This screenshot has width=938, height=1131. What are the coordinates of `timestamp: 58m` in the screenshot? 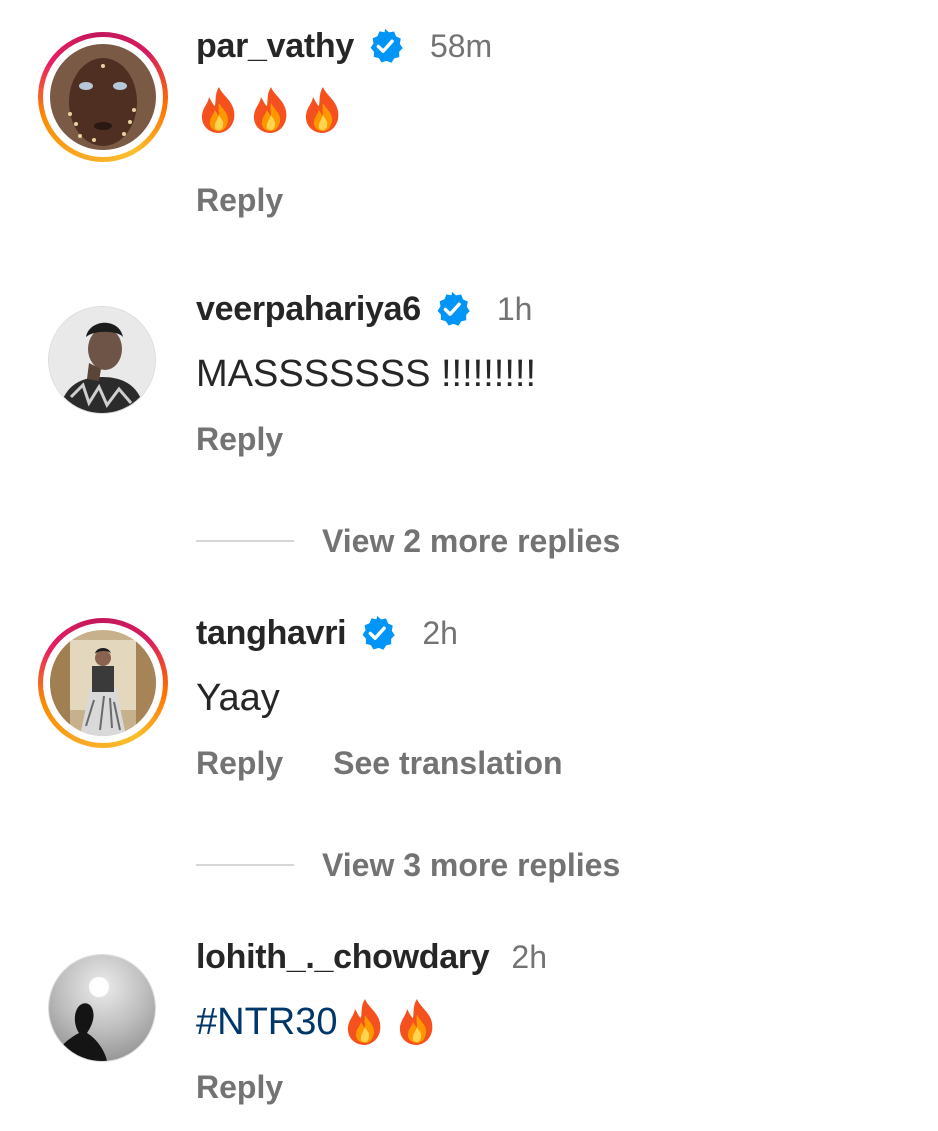 It's located at (461, 45).